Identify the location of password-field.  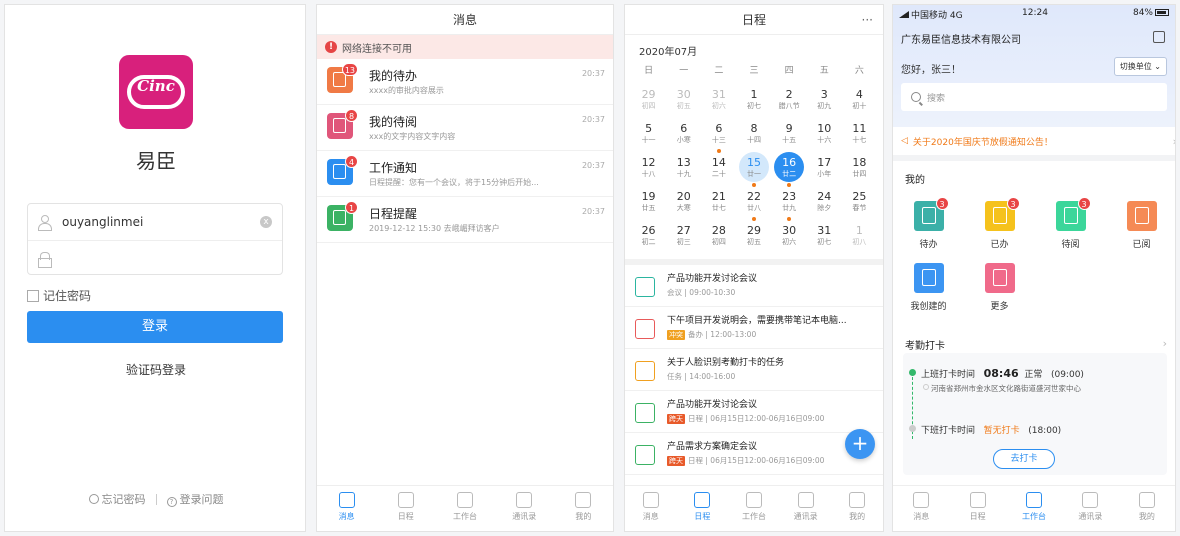
(155, 258).